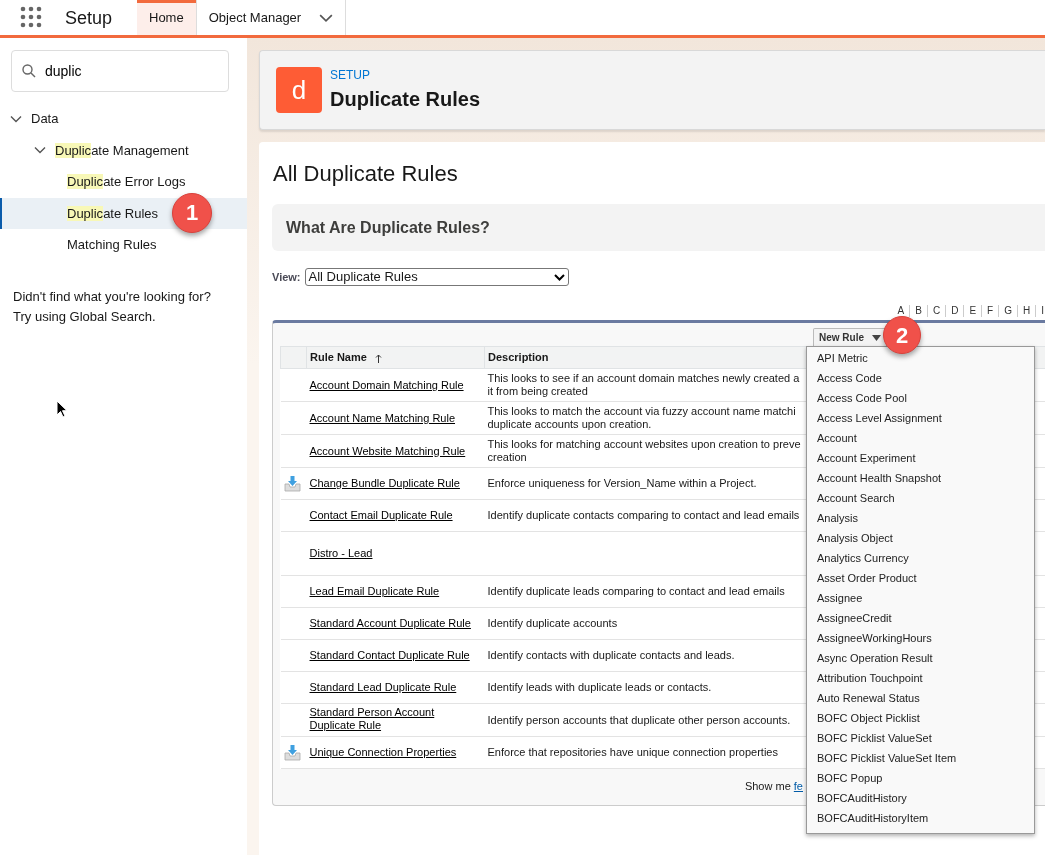 This screenshot has height=855, width=1045. I want to click on info-section-header: What Are Duplicate Rules?, so click(658, 227).